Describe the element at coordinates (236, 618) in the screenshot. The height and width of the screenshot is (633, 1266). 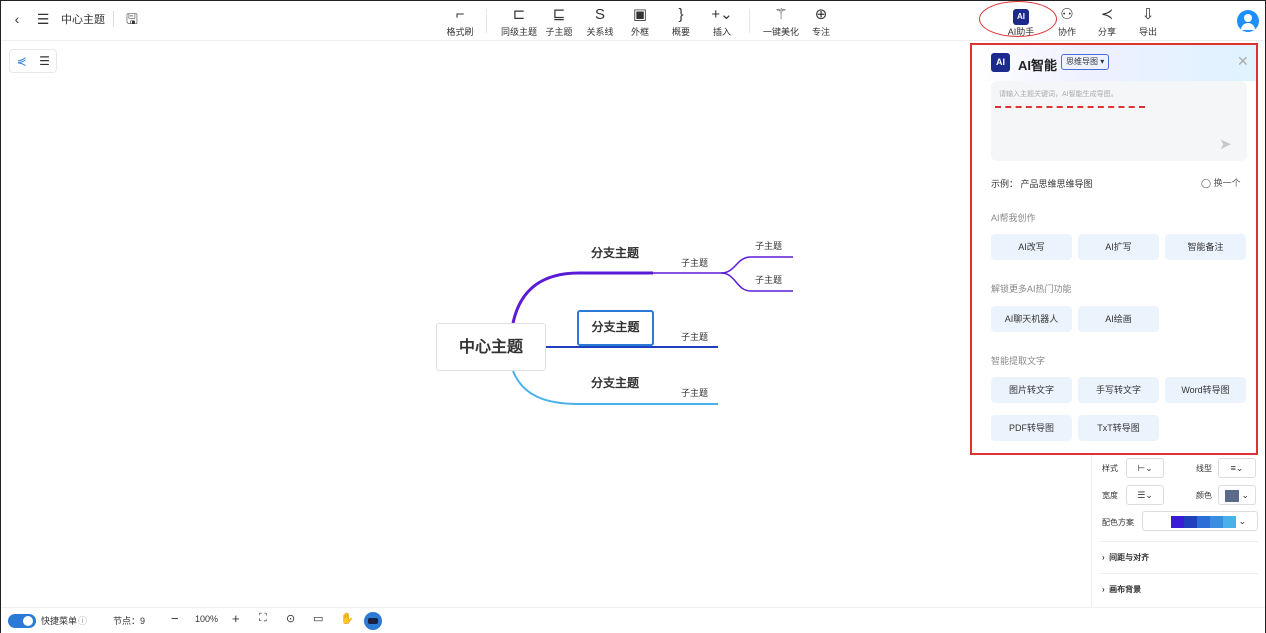
I see `zoom-in-icon: +` at that location.